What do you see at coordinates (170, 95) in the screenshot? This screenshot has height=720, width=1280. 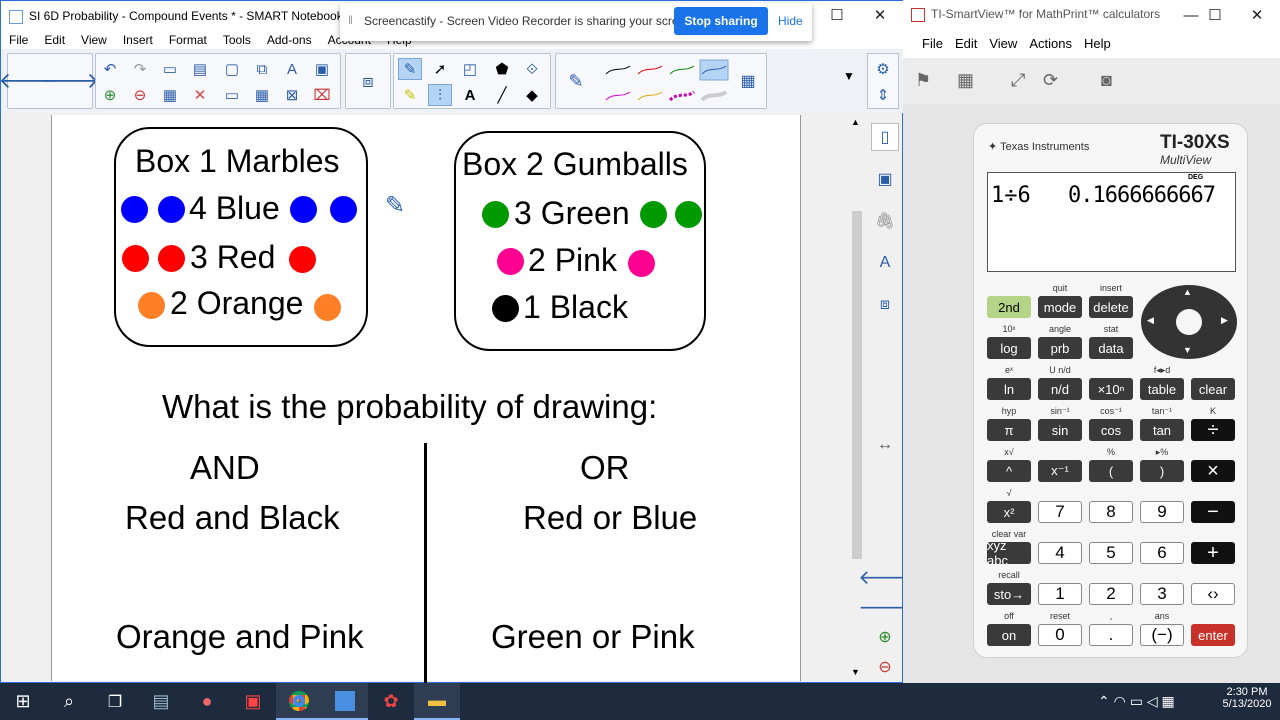 I see `save-icon: ▦` at bounding box center [170, 95].